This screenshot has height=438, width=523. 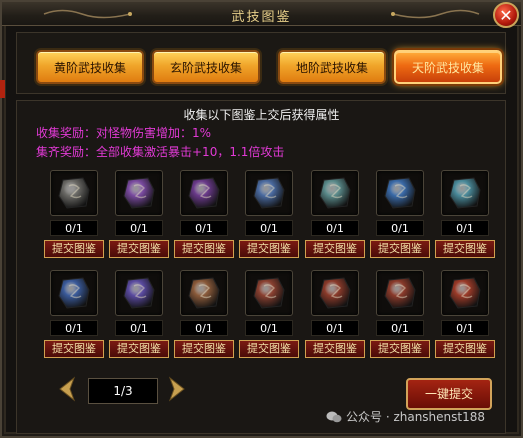 What do you see at coordinates (261, 115) in the screenshot?
I see `collection-headline: 收集以下图鉴上交后获得属性` at bounding box center [261, 115].